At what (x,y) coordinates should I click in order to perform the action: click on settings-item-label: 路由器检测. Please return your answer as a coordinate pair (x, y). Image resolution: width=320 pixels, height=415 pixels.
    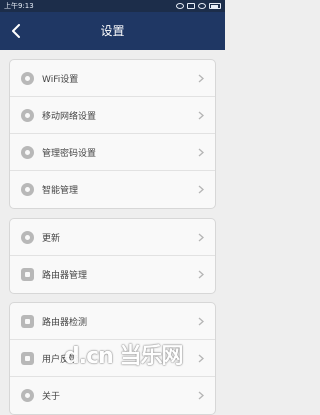
    Looking at the image, I should click on (65, 322).